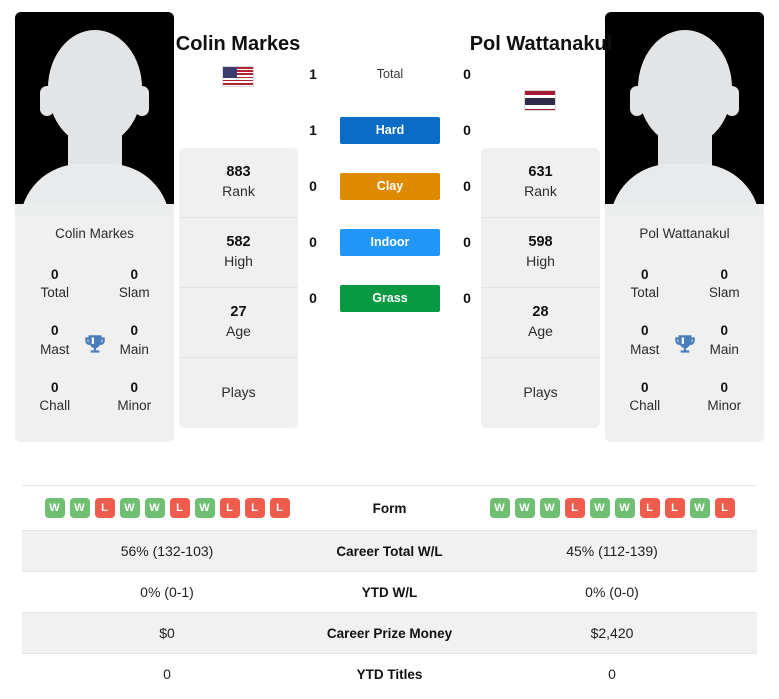 This screenshot has width=779, height=699. What do you see at coordinates (55, 293) in the screenshot?
I see `left-titles-total-label: Total` at bounding box center [55, 293].